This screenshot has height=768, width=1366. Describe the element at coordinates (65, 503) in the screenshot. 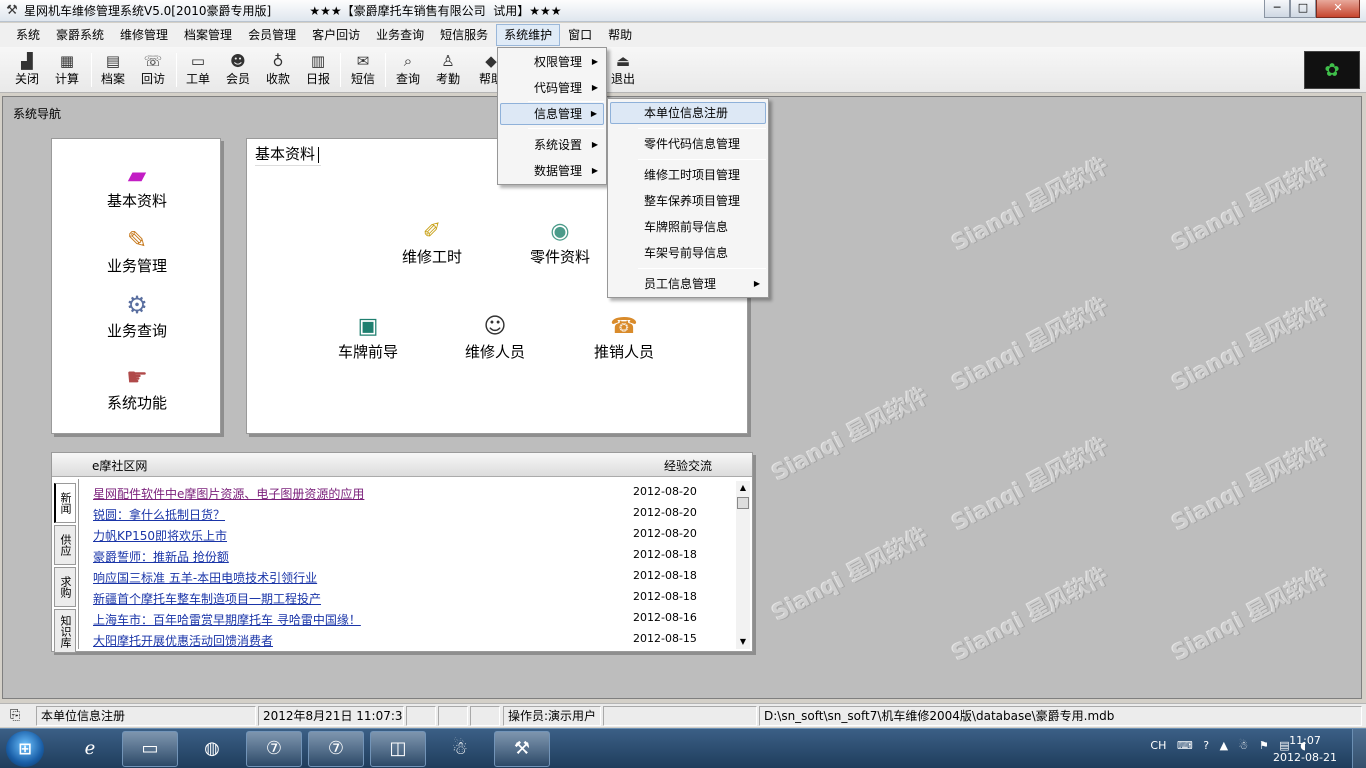

I see `tab-news: 新闻` at that location.